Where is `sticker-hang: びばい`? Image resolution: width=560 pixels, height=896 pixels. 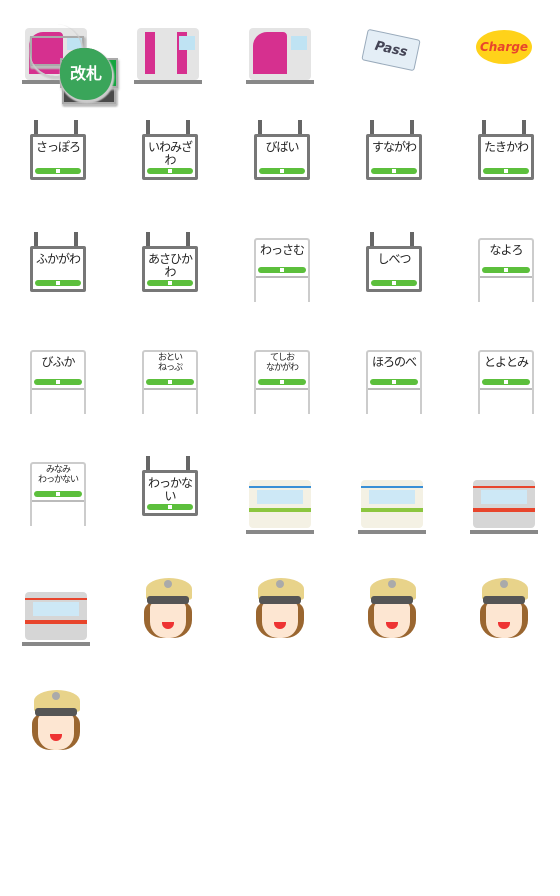
sticker-hang: びばい is located at coordinates (280, 168).